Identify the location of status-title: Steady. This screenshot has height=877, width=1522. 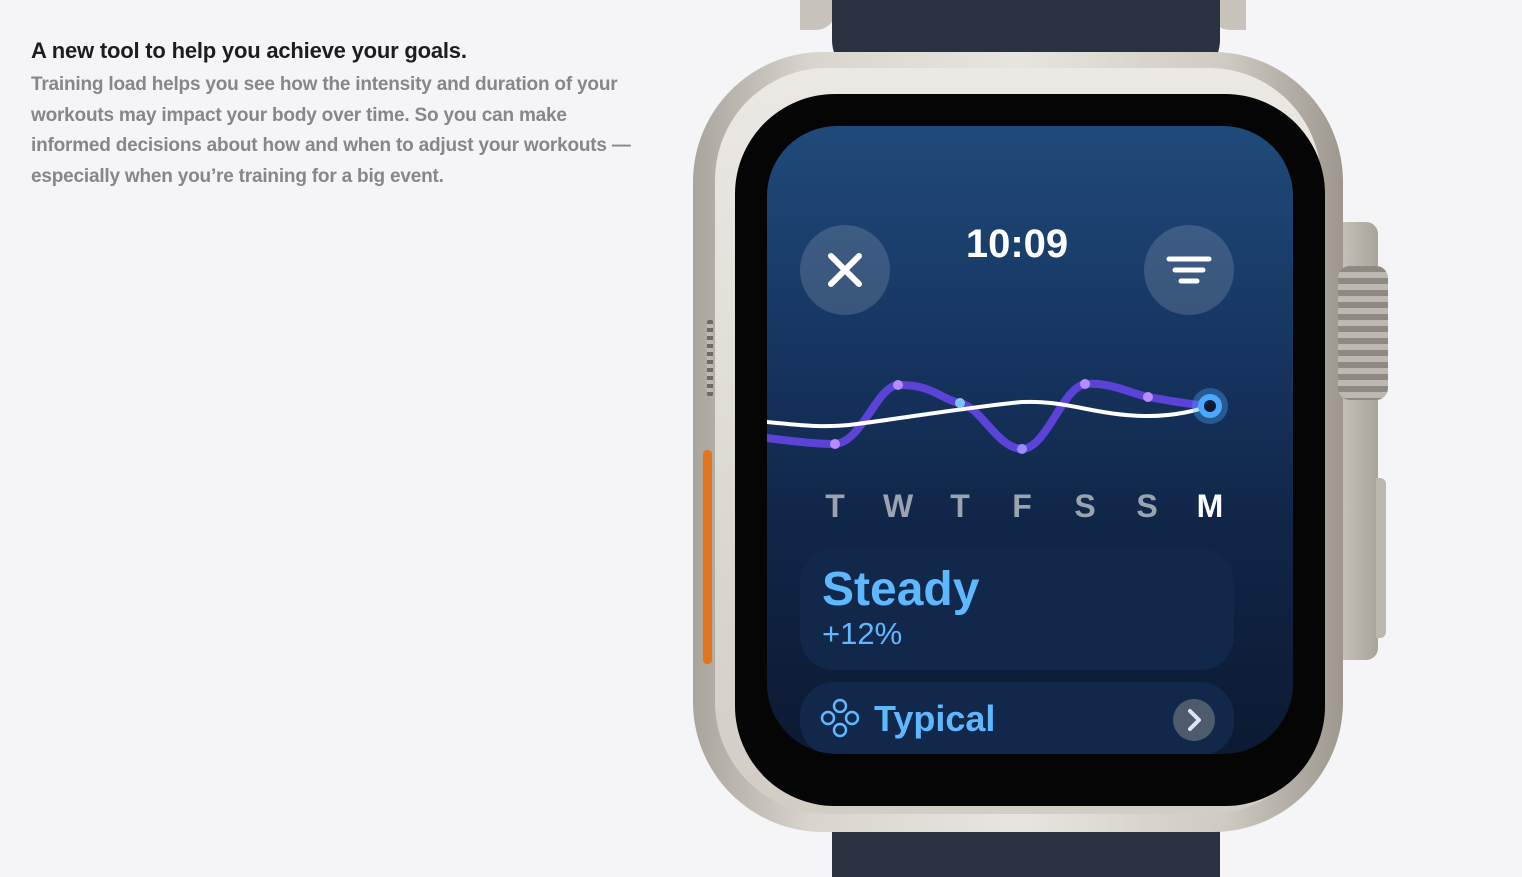
(901, 589).